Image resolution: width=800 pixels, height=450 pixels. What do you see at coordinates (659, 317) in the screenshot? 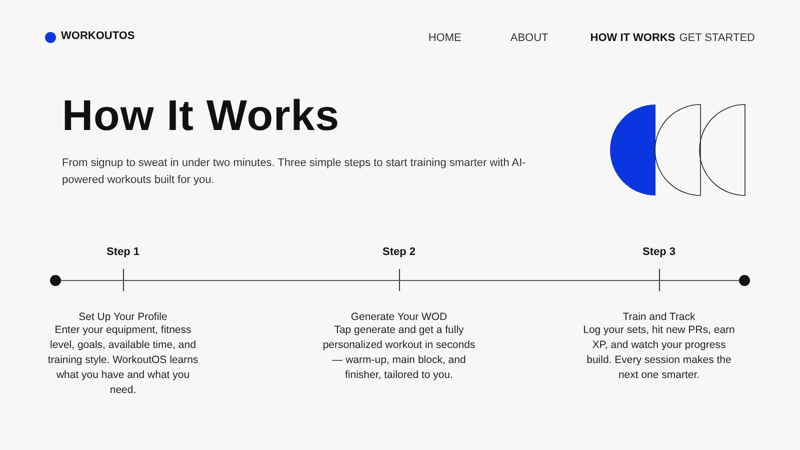
I see `step-title: Train and Track` at bounding box center [659, 317].